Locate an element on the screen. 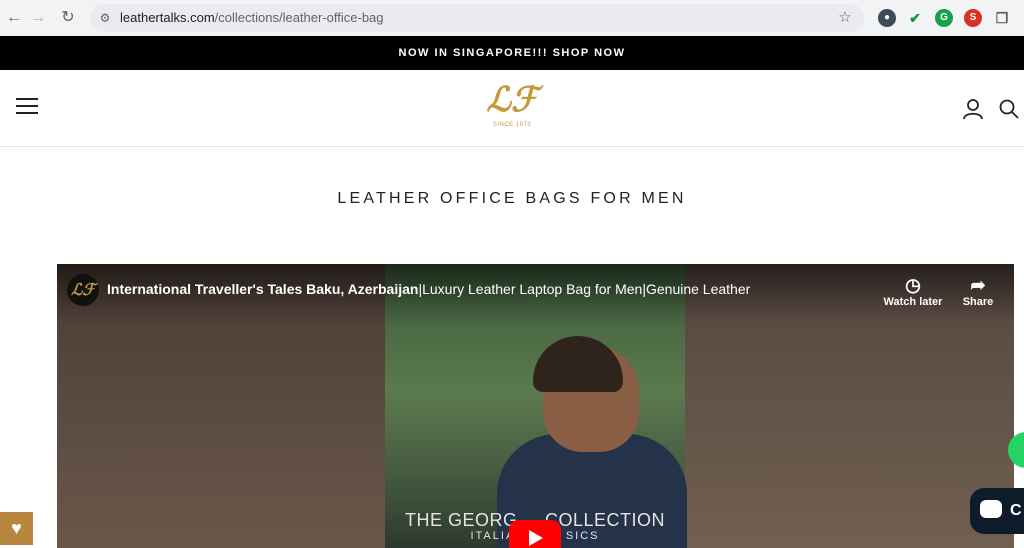 The image size is (1024, 548). share-arrow-icon: ➦ is located at coordinates (978, 285).